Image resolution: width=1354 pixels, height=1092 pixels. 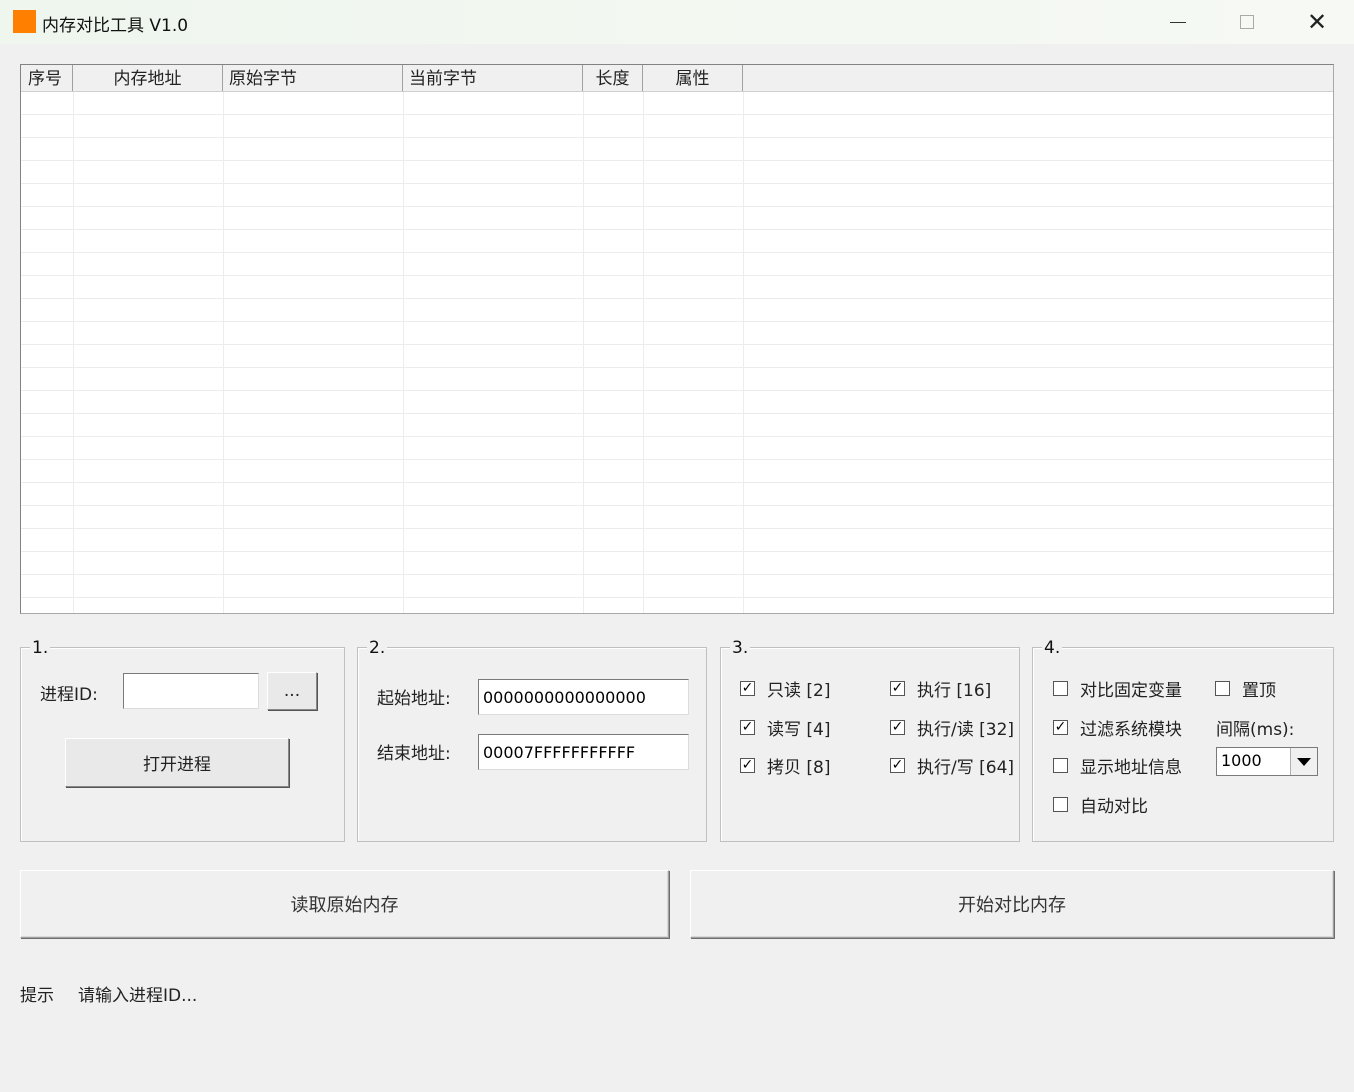 I want to click on end-address-input, so click(x=583, y=752).